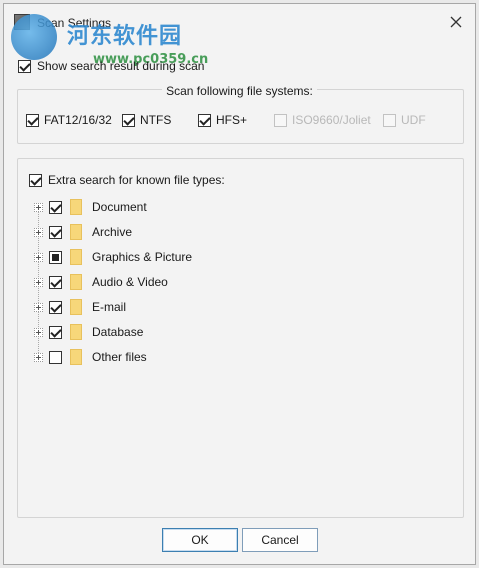  What do you see at coordinates (119, 357) in the screenshot?
I see `tree-label-other-files: Other files` at bounding box center [119, 357].